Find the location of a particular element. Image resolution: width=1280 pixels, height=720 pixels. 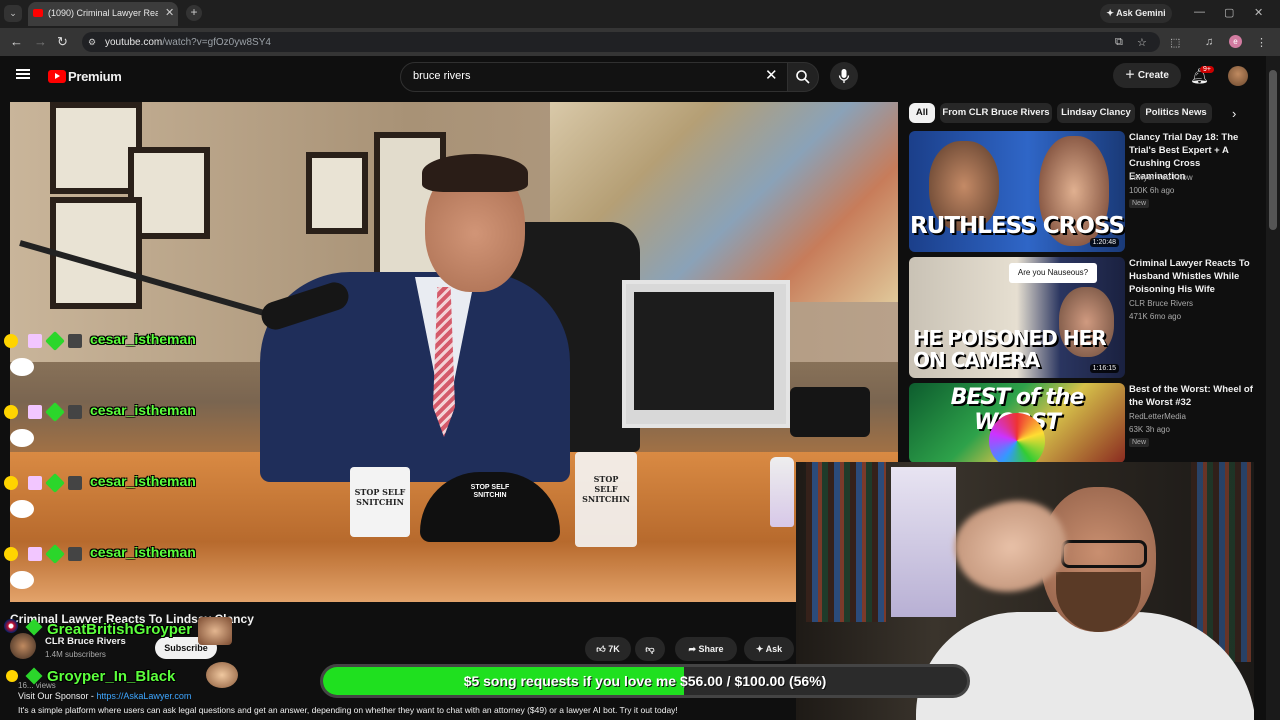

site-info-icon: ⚙ is located at coordinates (92, 42).